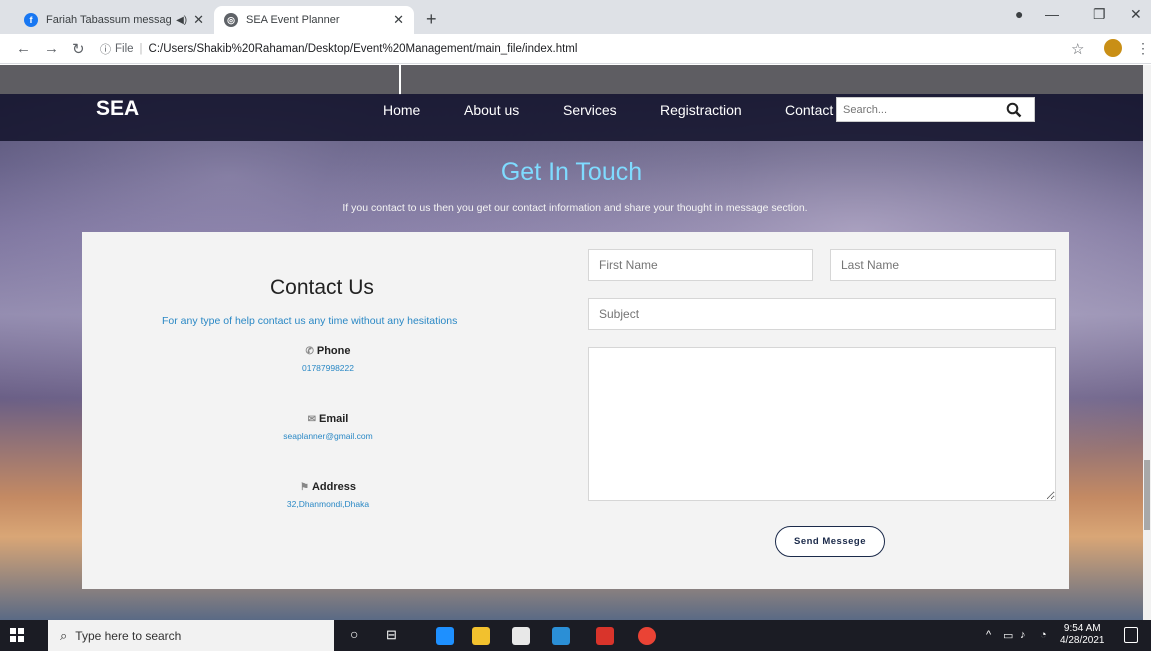 This screenshot has width=1151, height=651. What do you see at coordinates (1082, 628) in the screenshot?
I see `clock-time: 9:54 AM` at bounding box center [1082, 628].